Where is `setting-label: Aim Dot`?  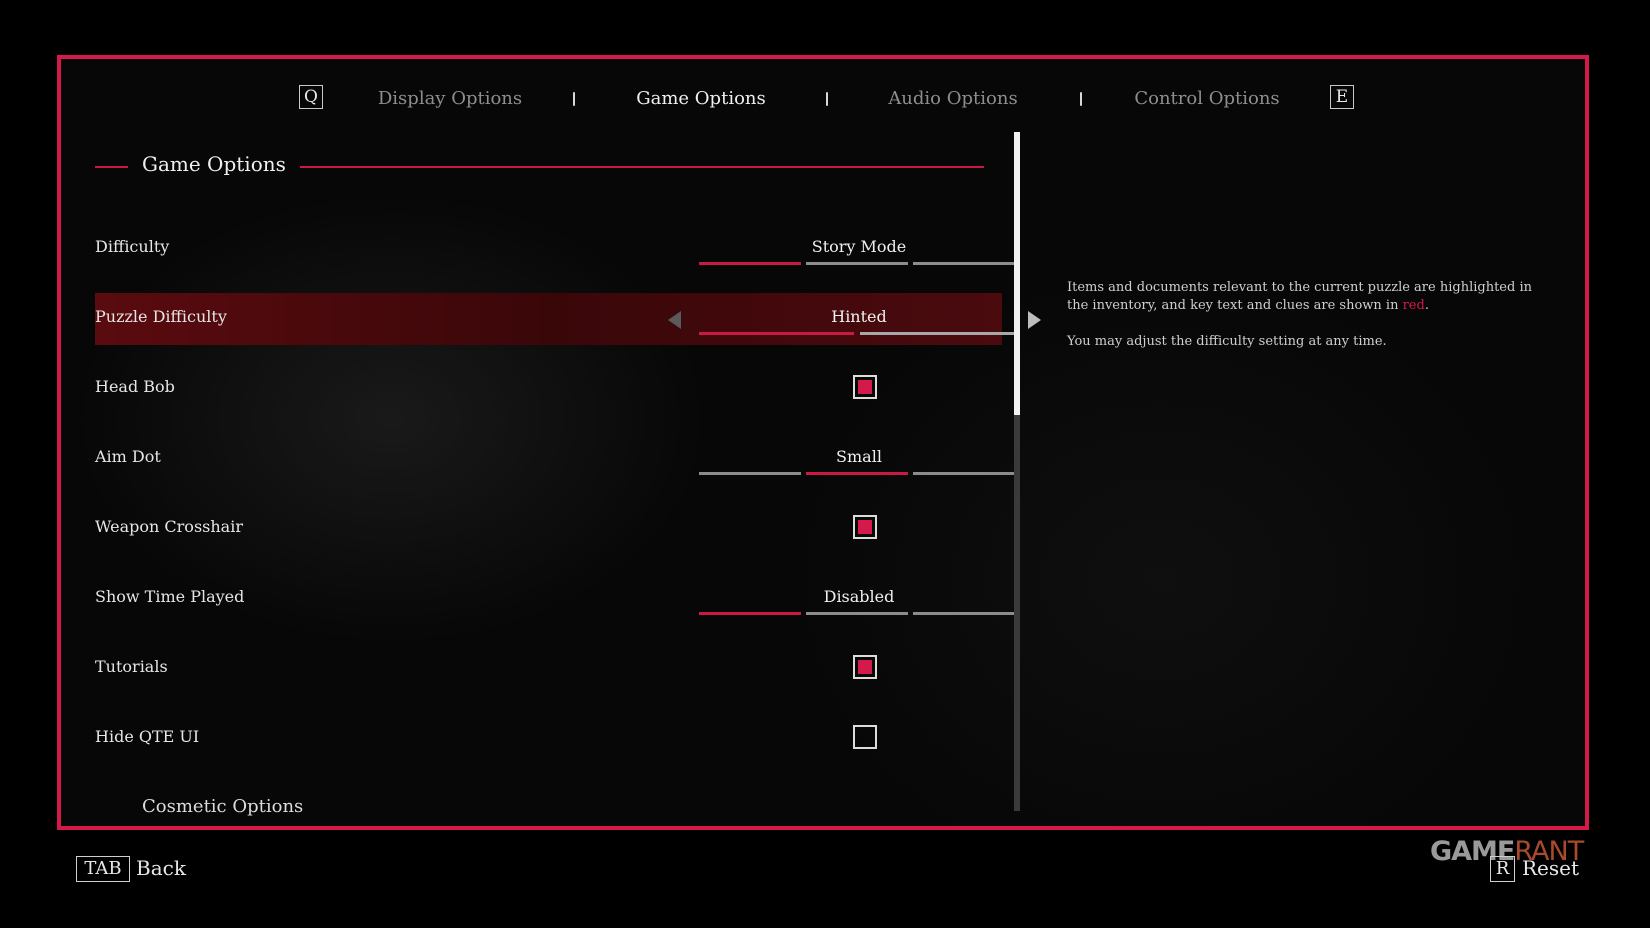 setting-label: Aim Dot is located at coordinates (128, 456).